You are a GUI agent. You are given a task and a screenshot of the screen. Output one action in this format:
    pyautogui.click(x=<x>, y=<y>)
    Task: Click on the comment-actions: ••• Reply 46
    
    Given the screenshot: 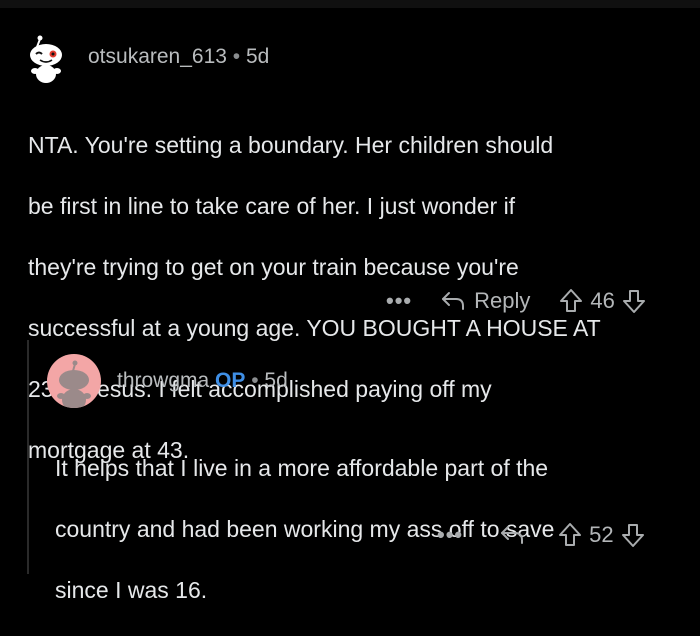 What is the action you would take?
    pyautogui.click(x=516, y=301)
    